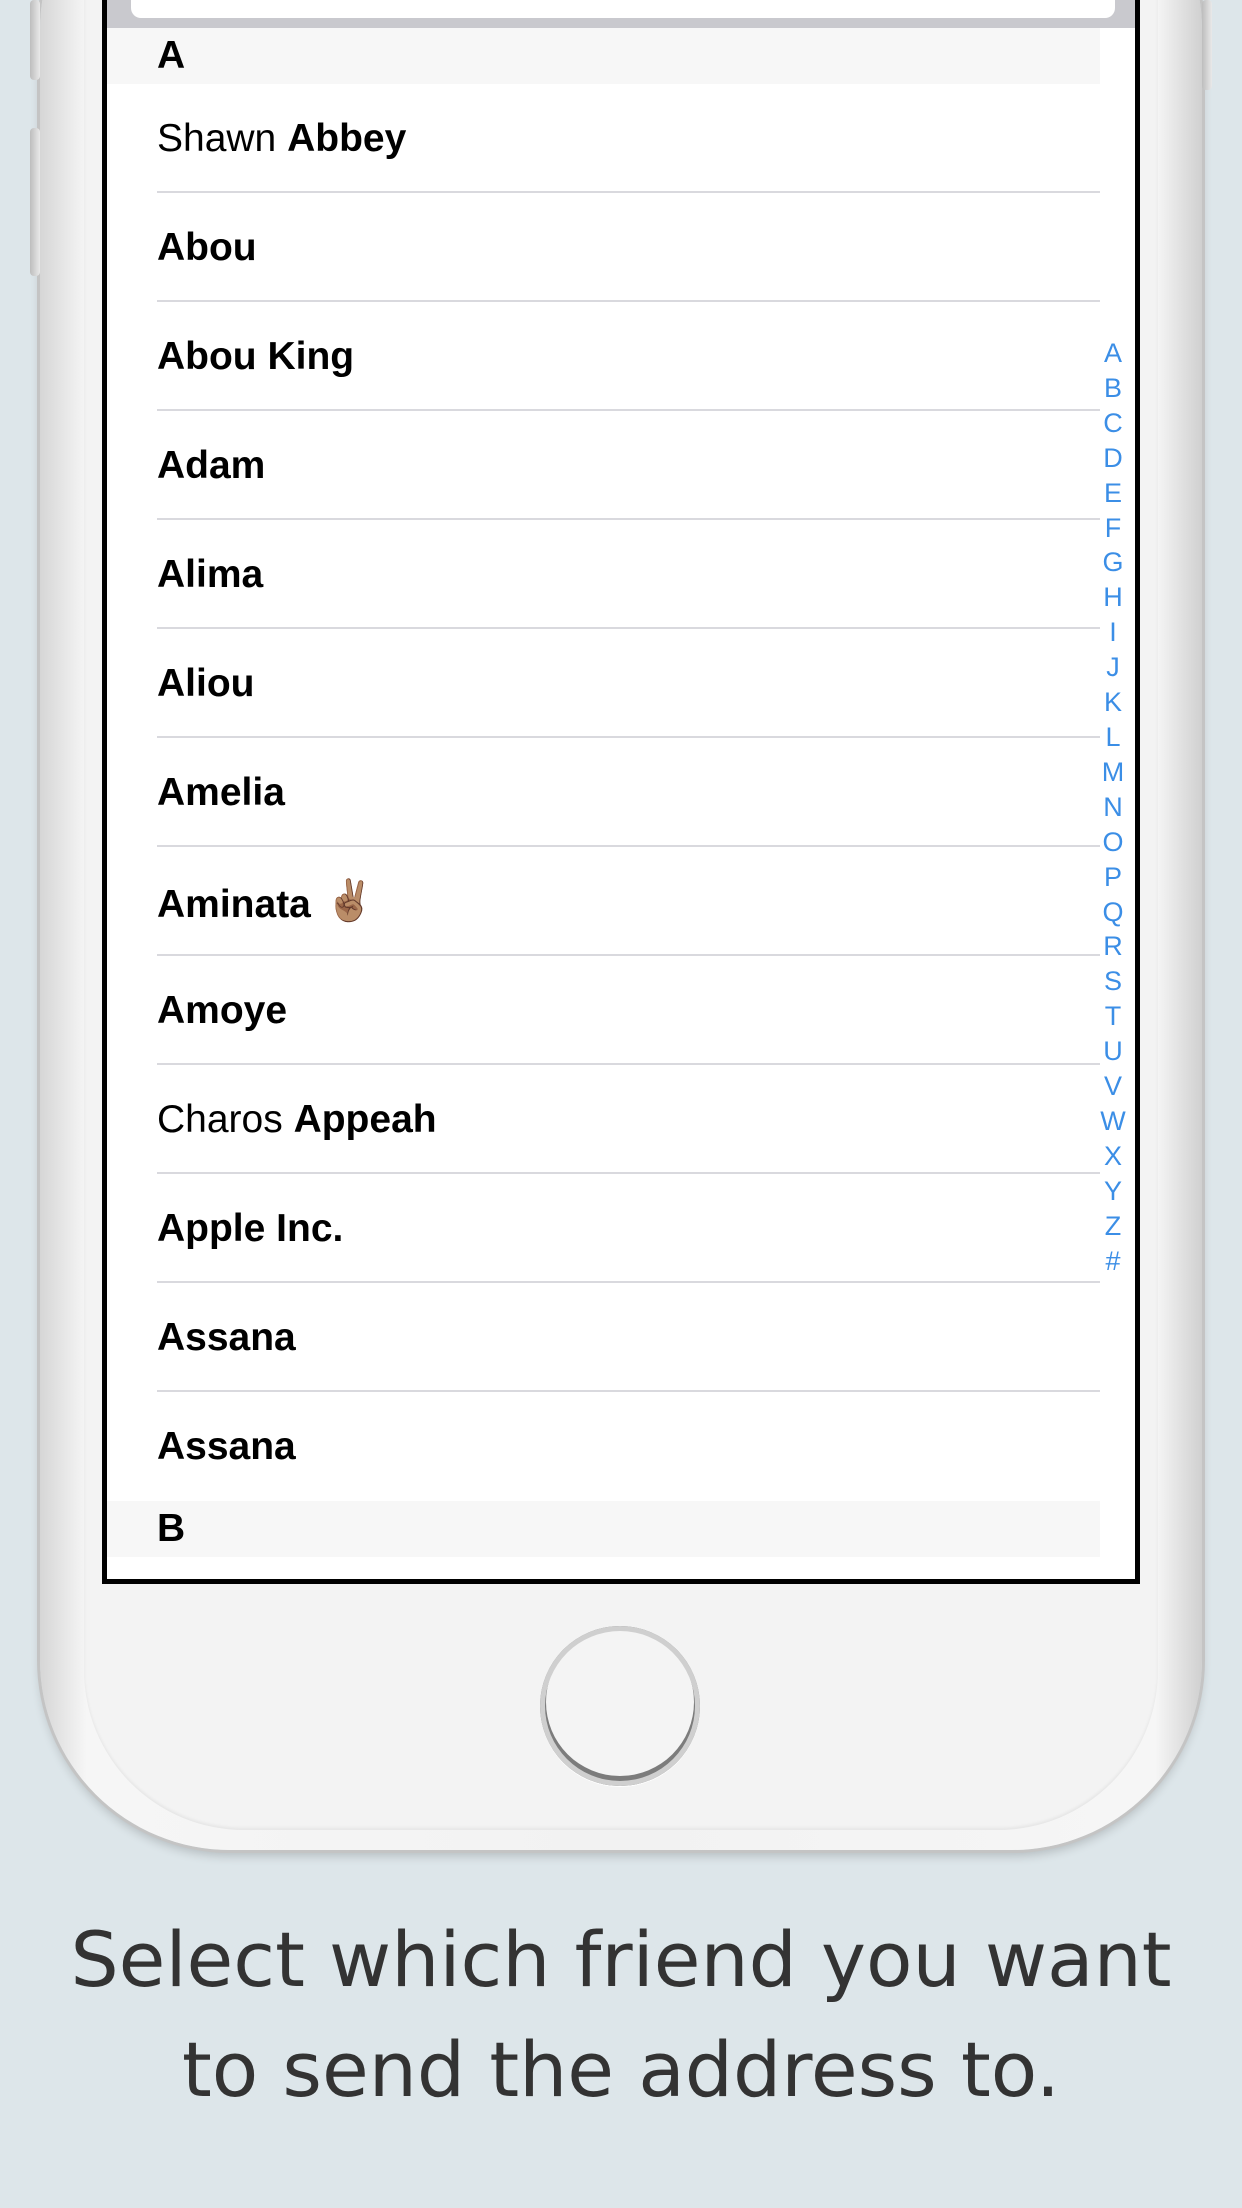  What do you see at coordinates (35, 40) in the screenshot?
I see `volume-up-button` at bounding box center [35, 40].